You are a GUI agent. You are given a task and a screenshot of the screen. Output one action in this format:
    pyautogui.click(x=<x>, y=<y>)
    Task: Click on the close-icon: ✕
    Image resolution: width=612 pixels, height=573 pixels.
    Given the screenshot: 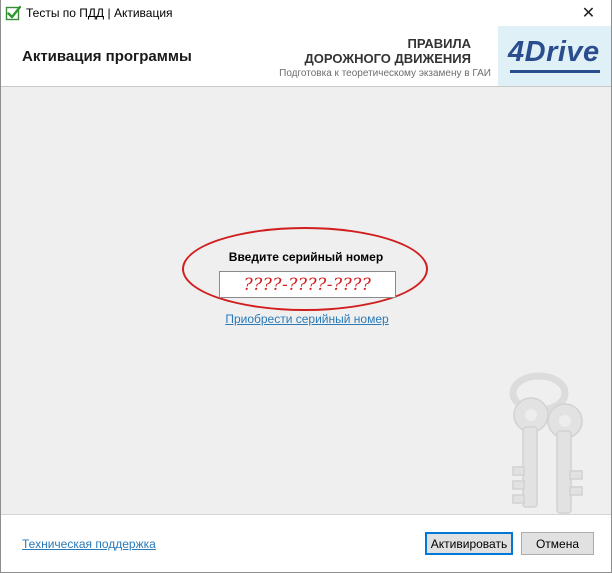 What is the action you would take?
    pyautogui.click(x=588, y=13)
    